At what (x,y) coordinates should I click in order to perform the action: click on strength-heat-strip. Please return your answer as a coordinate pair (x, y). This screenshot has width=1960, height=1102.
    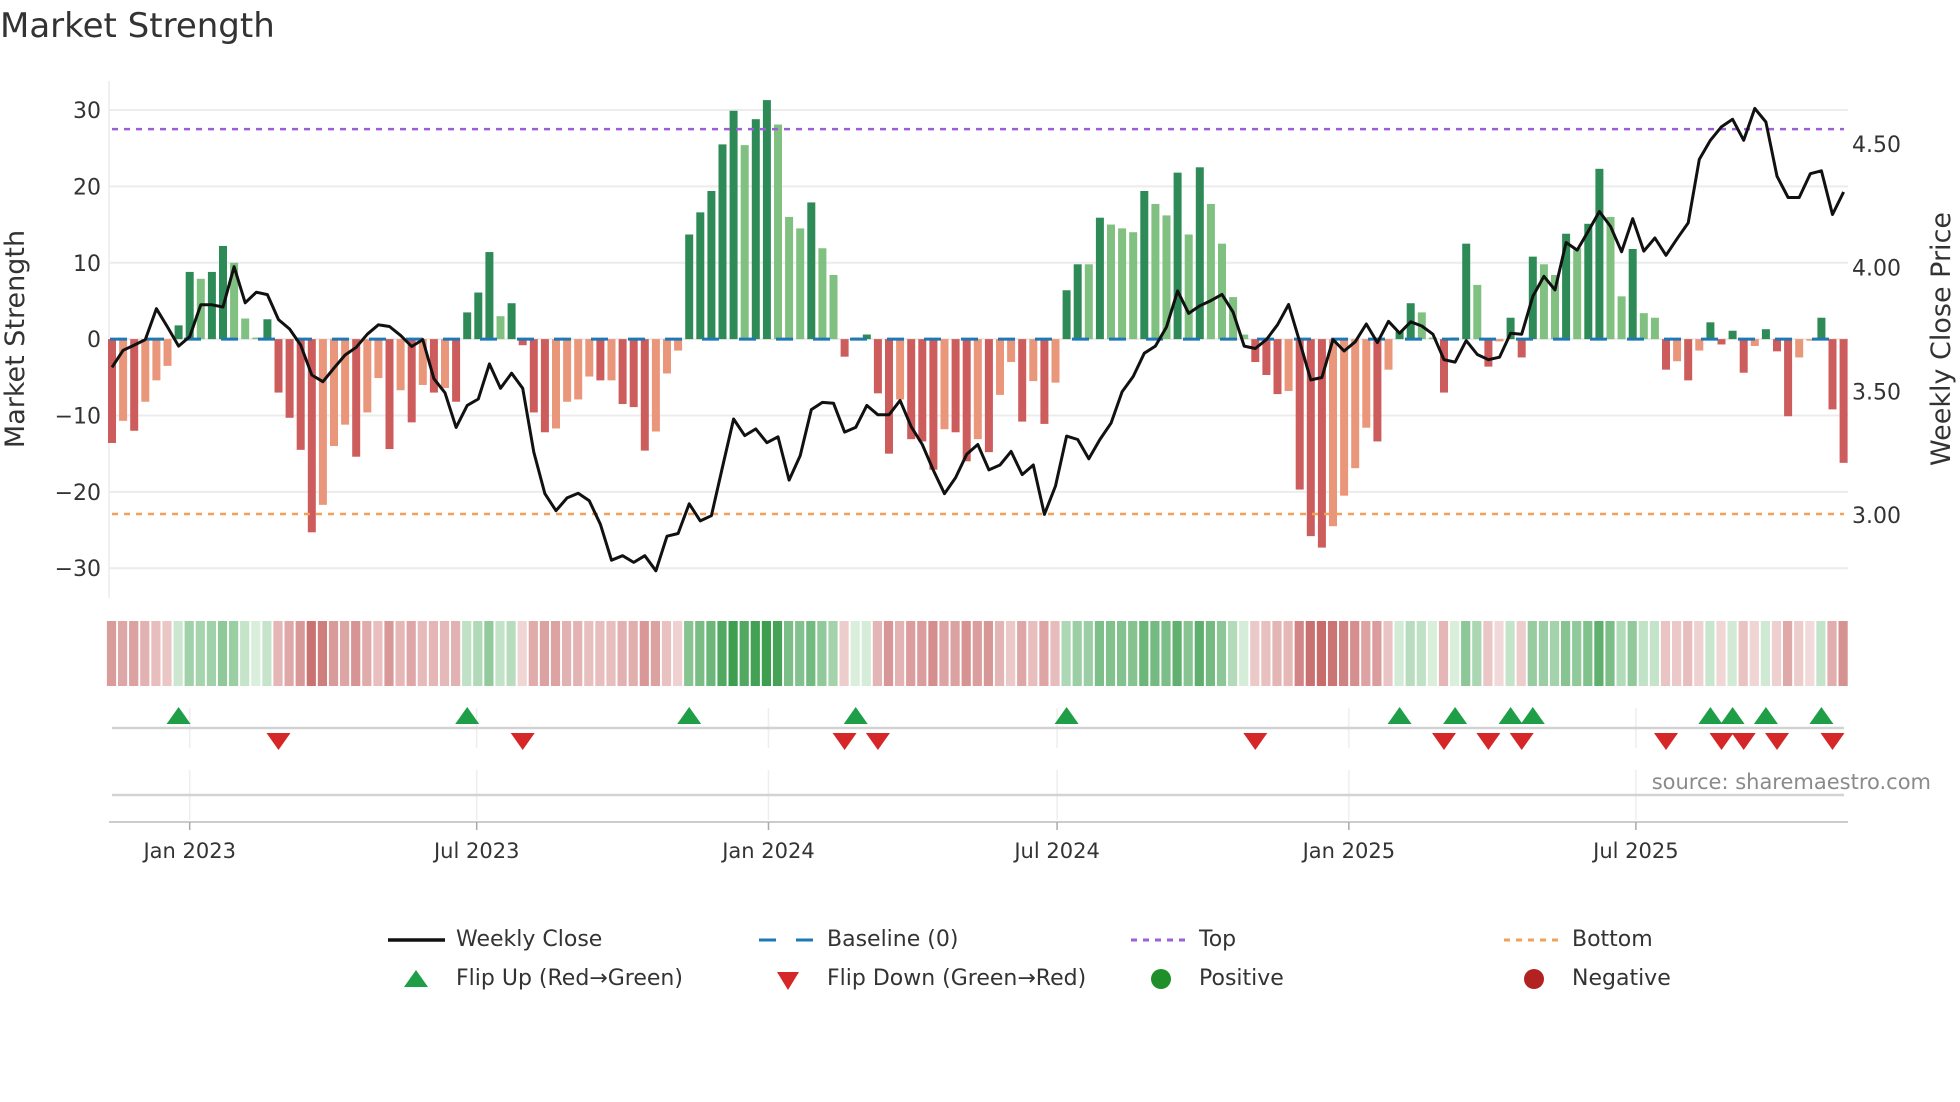
    Looking at the image, I should click on (977, 653).